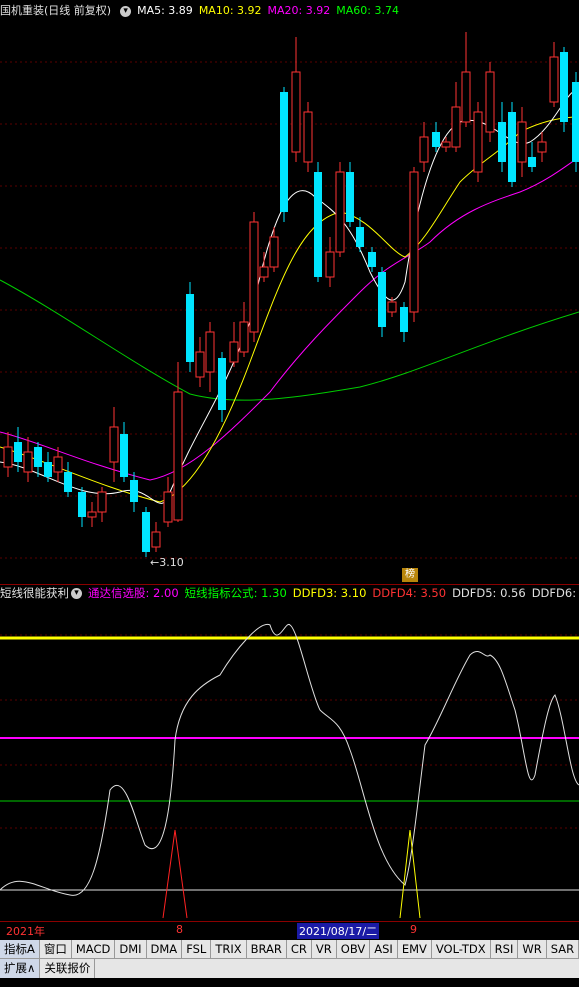  Describe the element at coordinates (267, 949) in the screenshot. I see `tab-7: BRAR` at that location.